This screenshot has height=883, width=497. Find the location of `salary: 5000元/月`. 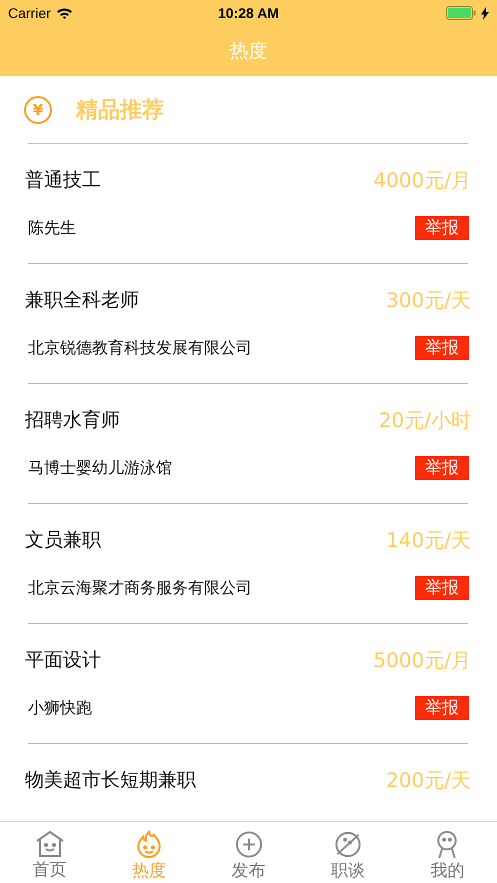

salary: 5000元/月 is located at coordinates (422, 660).